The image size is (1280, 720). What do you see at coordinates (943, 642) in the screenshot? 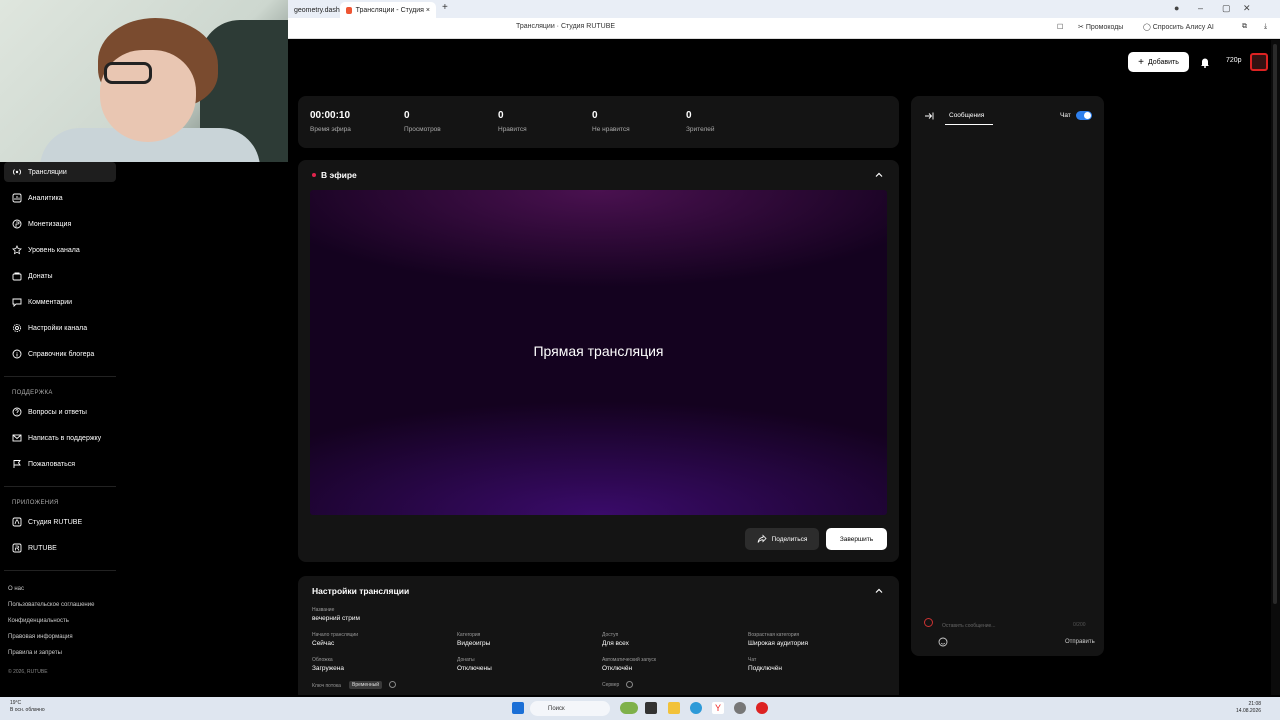
I see `emoji-icon` at bounding box center [943, 642].